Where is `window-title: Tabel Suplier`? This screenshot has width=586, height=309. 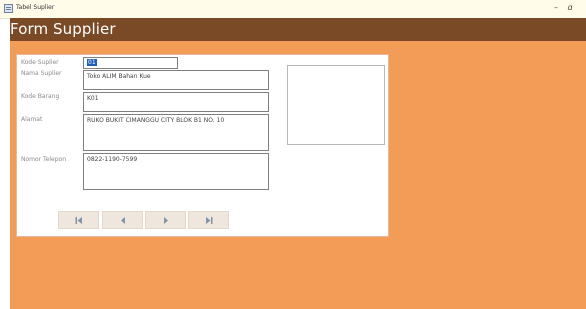 window-title: Tabel Suplier is located at coordinates (35, 7).